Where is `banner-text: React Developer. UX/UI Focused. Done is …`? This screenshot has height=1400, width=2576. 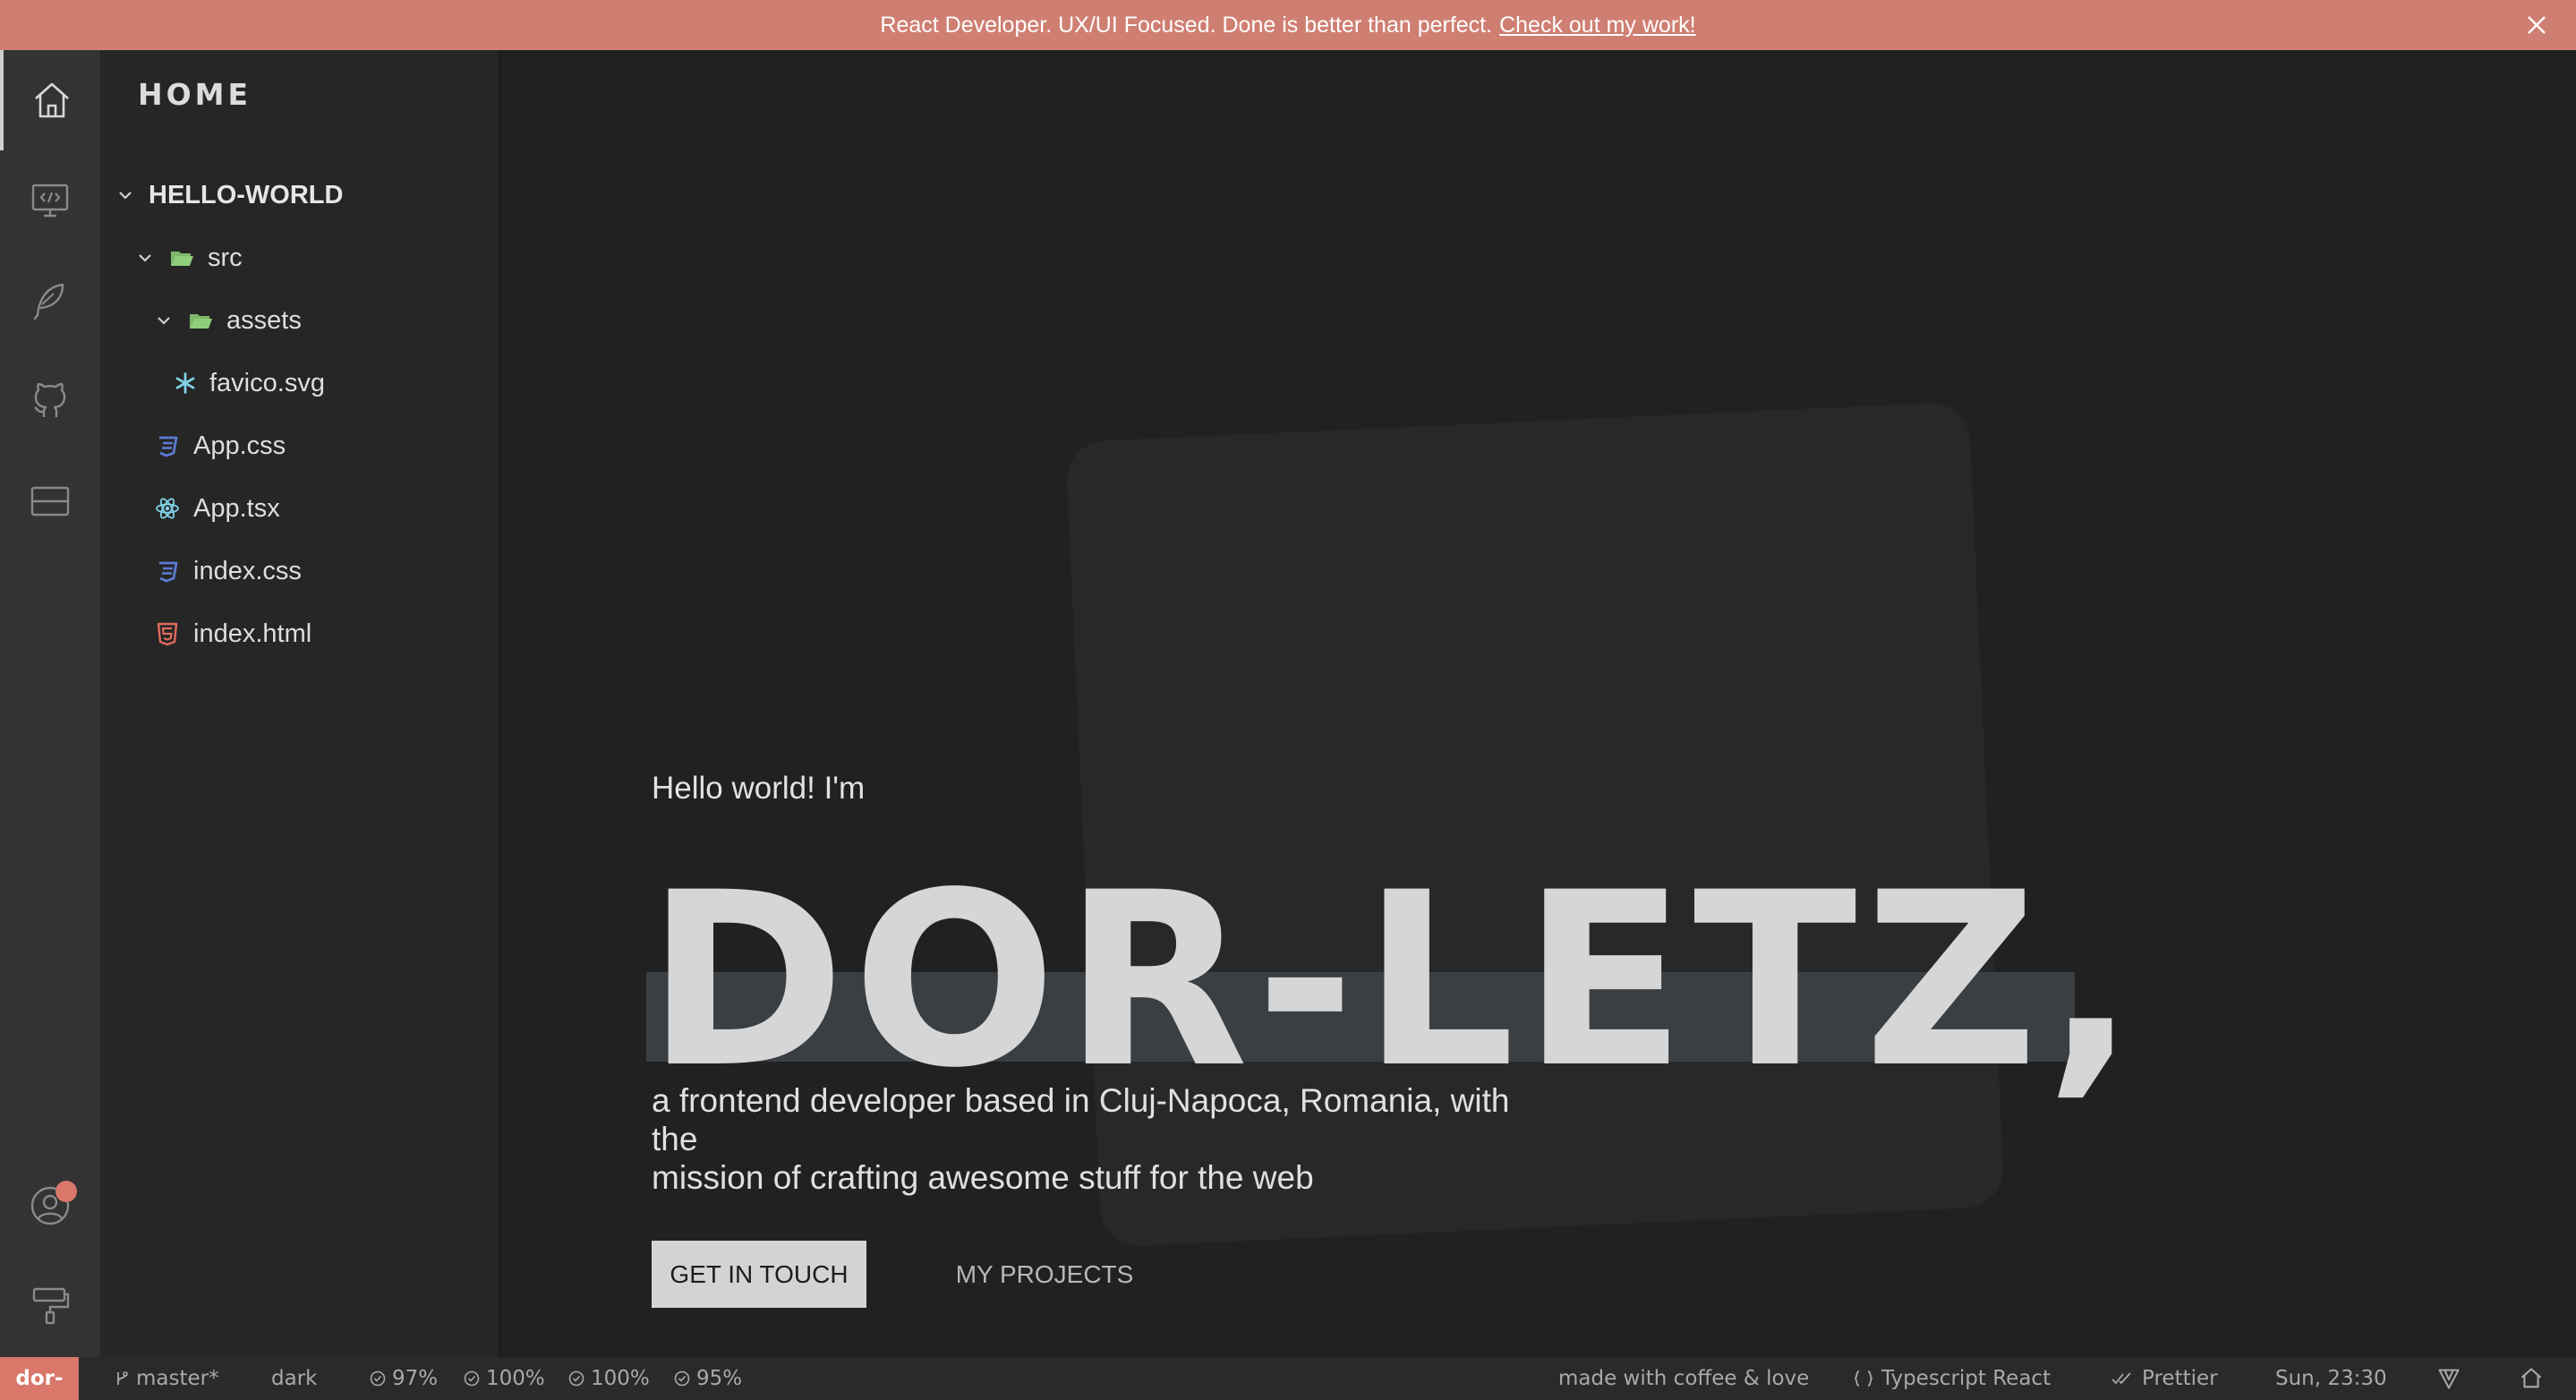
banner-text: React Developer. UX/UI Focused. Done is … is located at coordinates (1186, 25).